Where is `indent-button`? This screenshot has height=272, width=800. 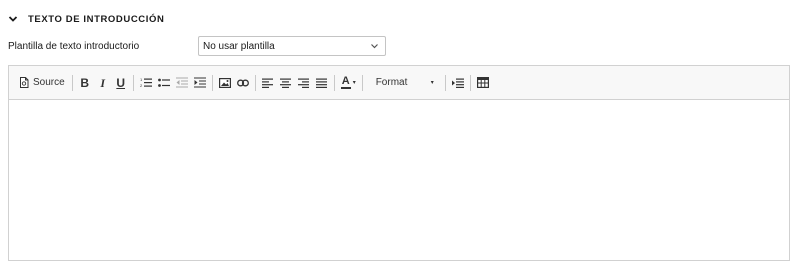 indent-button is located at coordinates (200, 83).